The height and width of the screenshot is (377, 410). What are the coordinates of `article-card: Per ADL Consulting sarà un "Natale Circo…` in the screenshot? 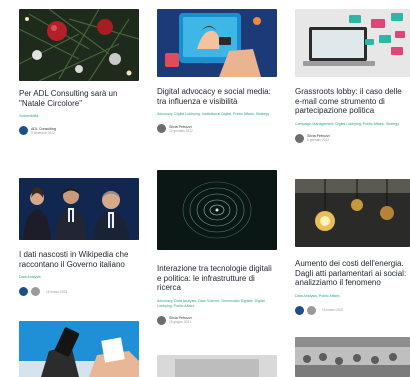 It's located at (79, 72).